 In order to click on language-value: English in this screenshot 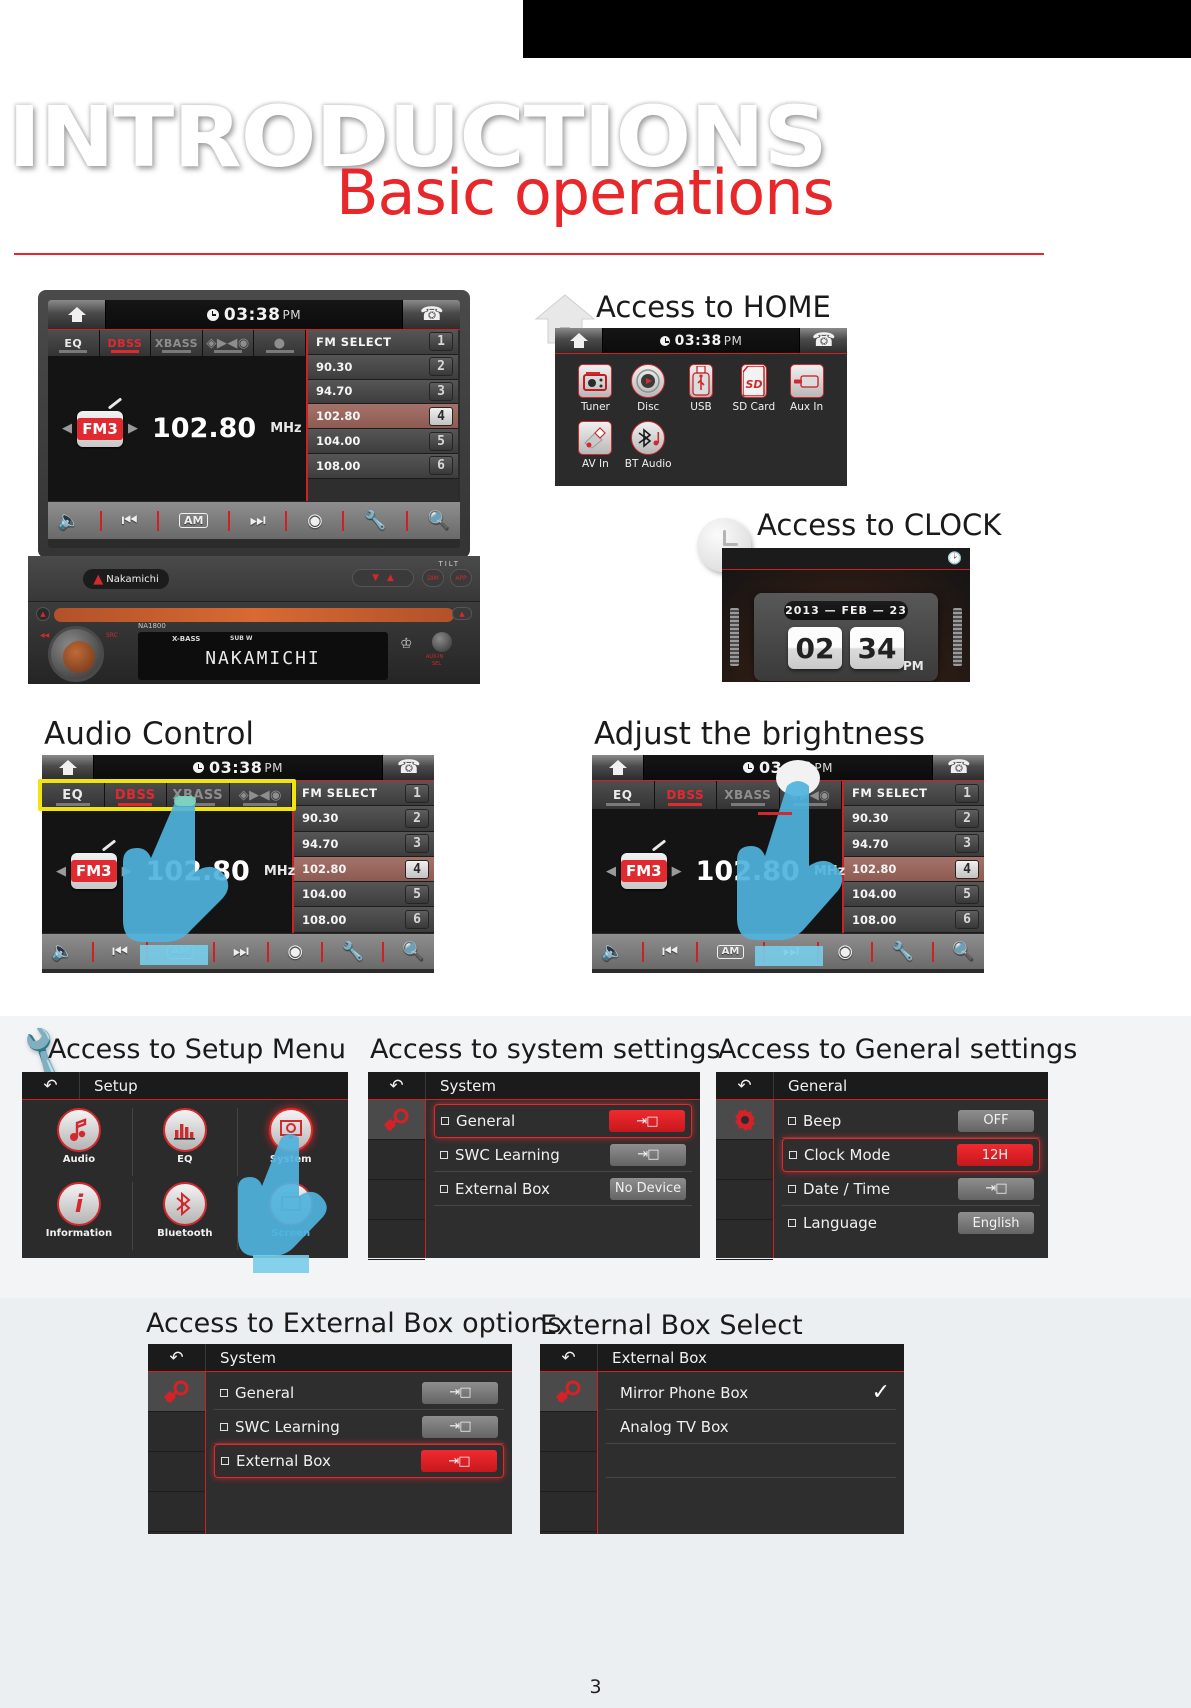, I will do `click(996, 1223)`.